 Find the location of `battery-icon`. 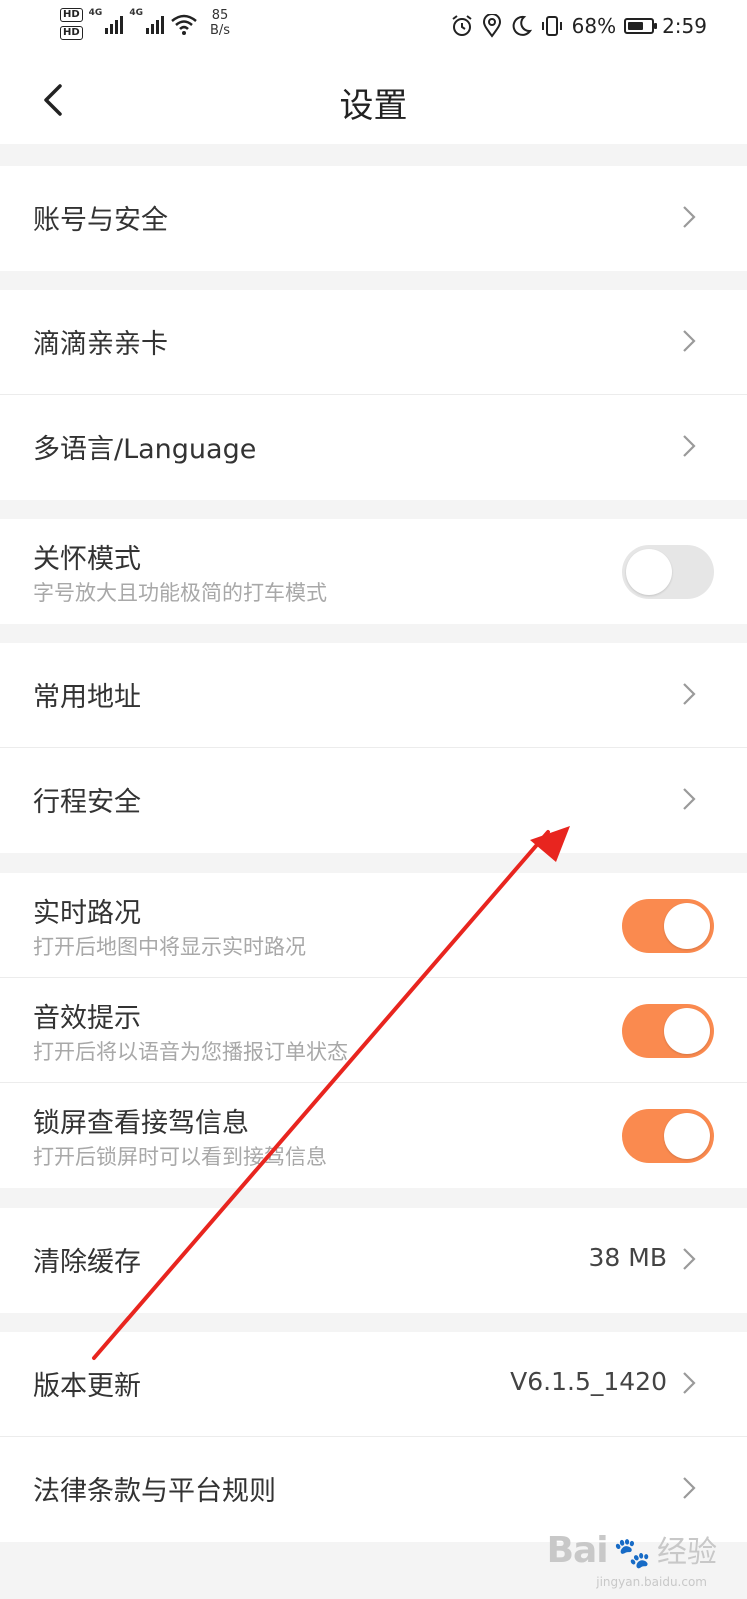

battery-icon is located at coordinates (641, 26).